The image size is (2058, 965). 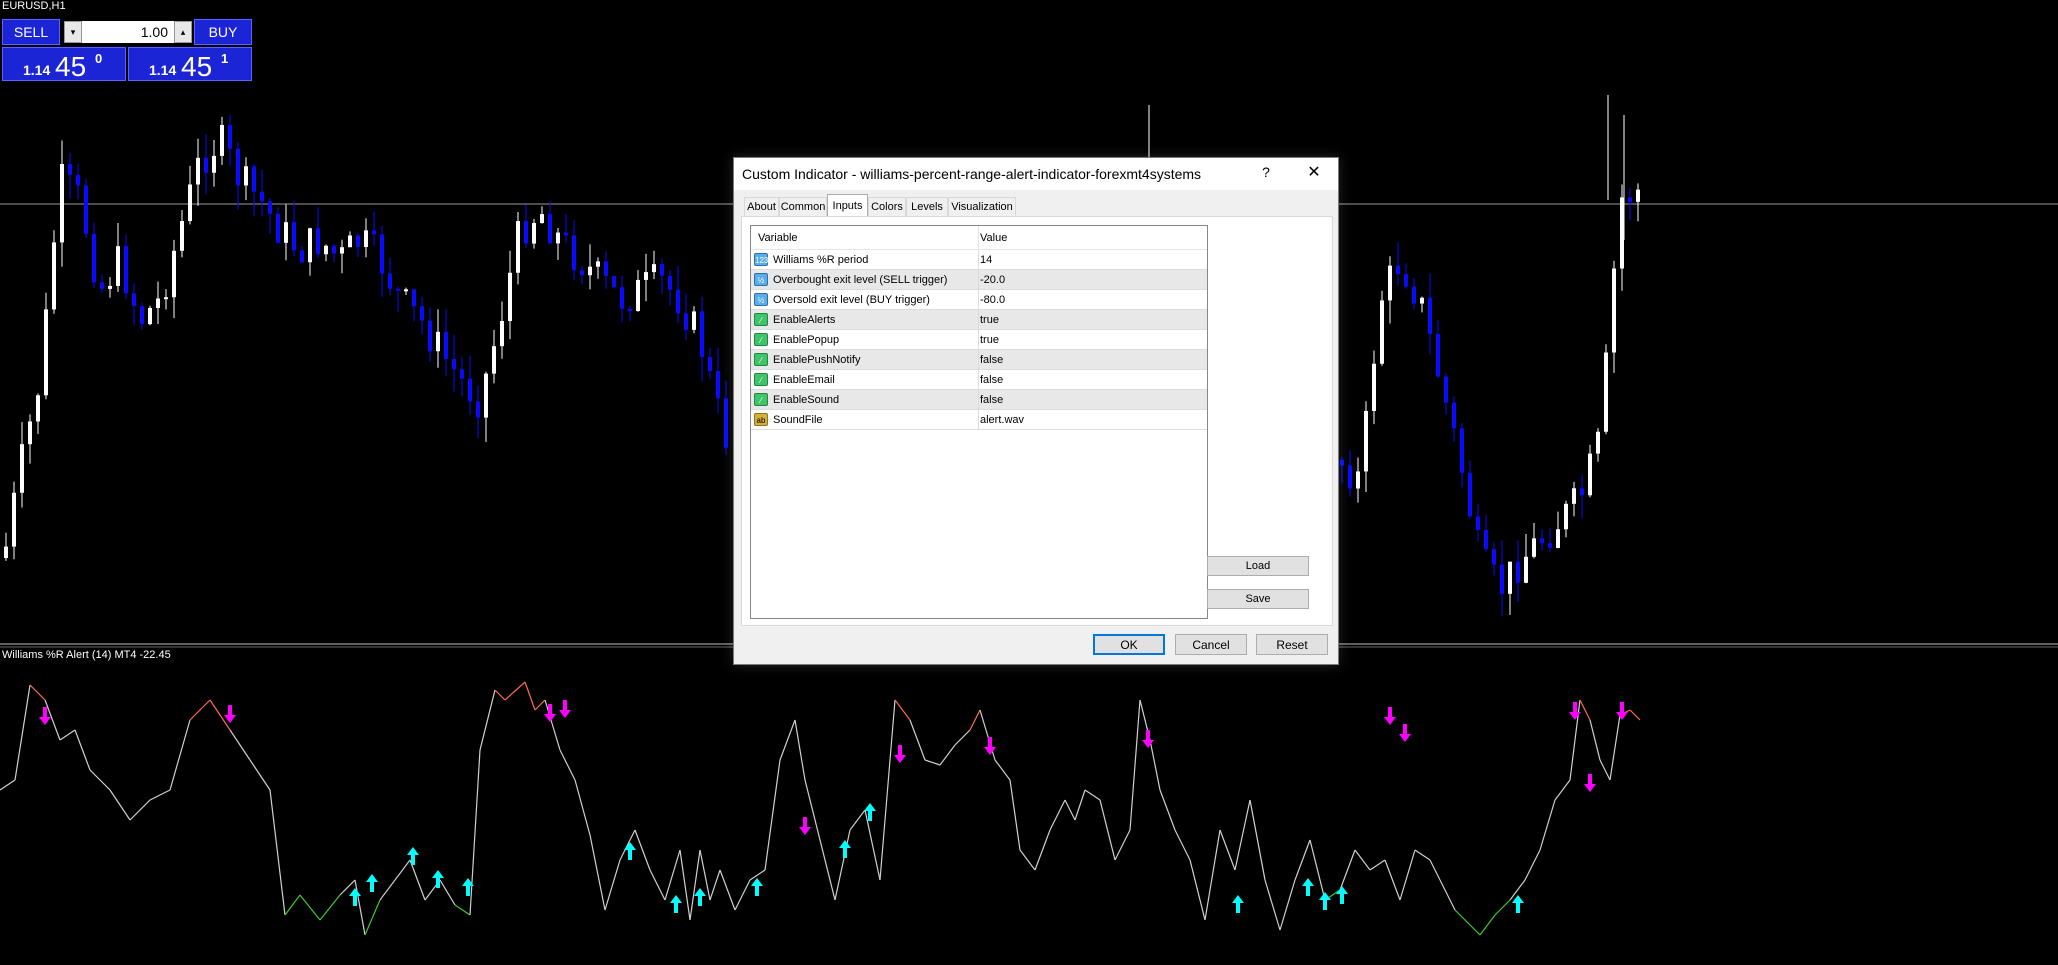 I want to click on sell-button: SELL, so click(x=31, y=32).